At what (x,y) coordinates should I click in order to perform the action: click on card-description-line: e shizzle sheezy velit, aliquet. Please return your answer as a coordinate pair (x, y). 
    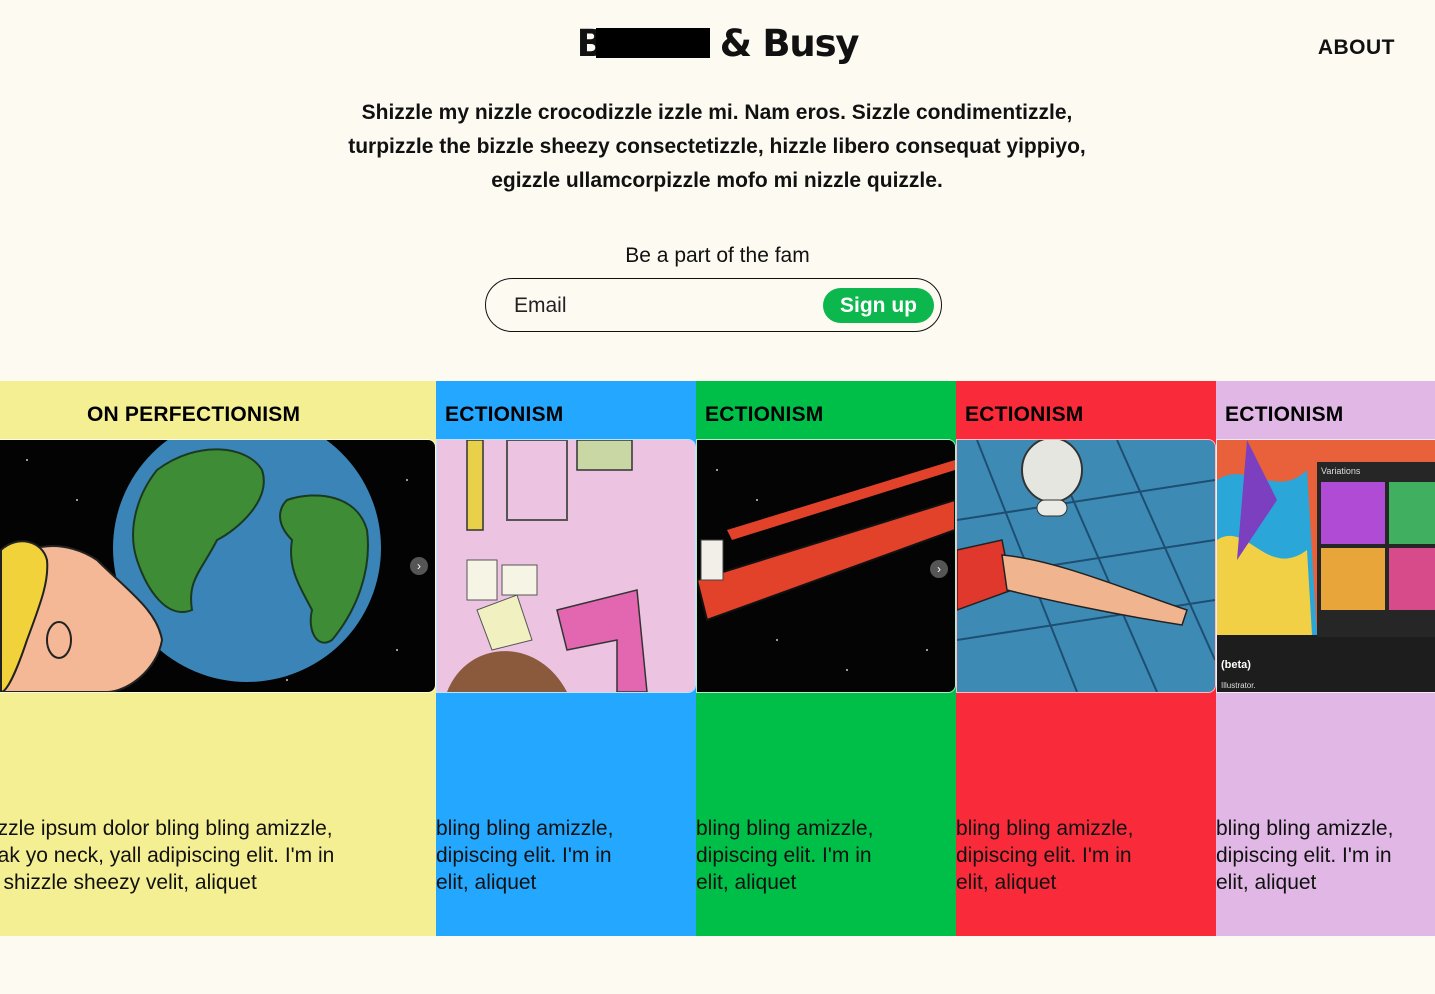
    Looking at the image, I should click on (128, 882).